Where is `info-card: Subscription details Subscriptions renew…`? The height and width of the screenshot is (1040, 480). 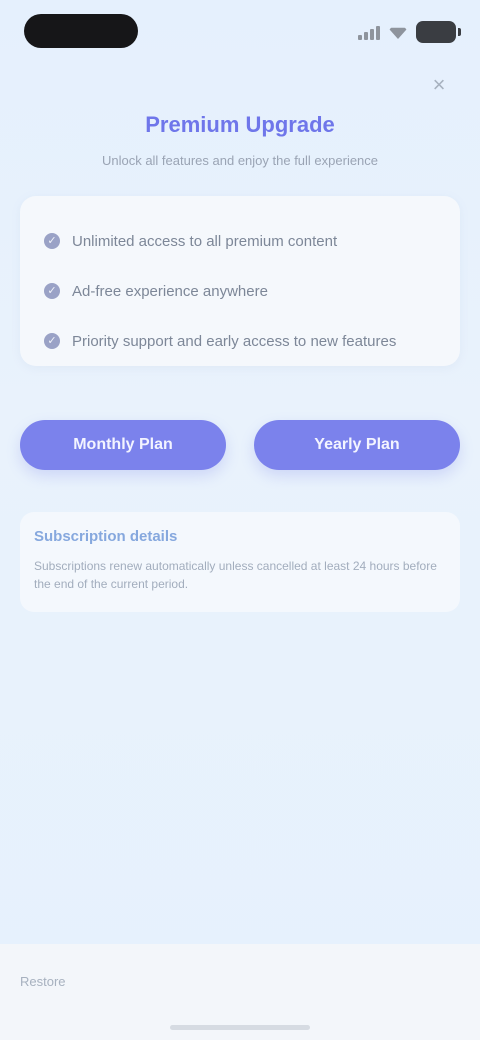
info-card: Subscription details Subscriptions renew… is located at coordinates (240, 562).